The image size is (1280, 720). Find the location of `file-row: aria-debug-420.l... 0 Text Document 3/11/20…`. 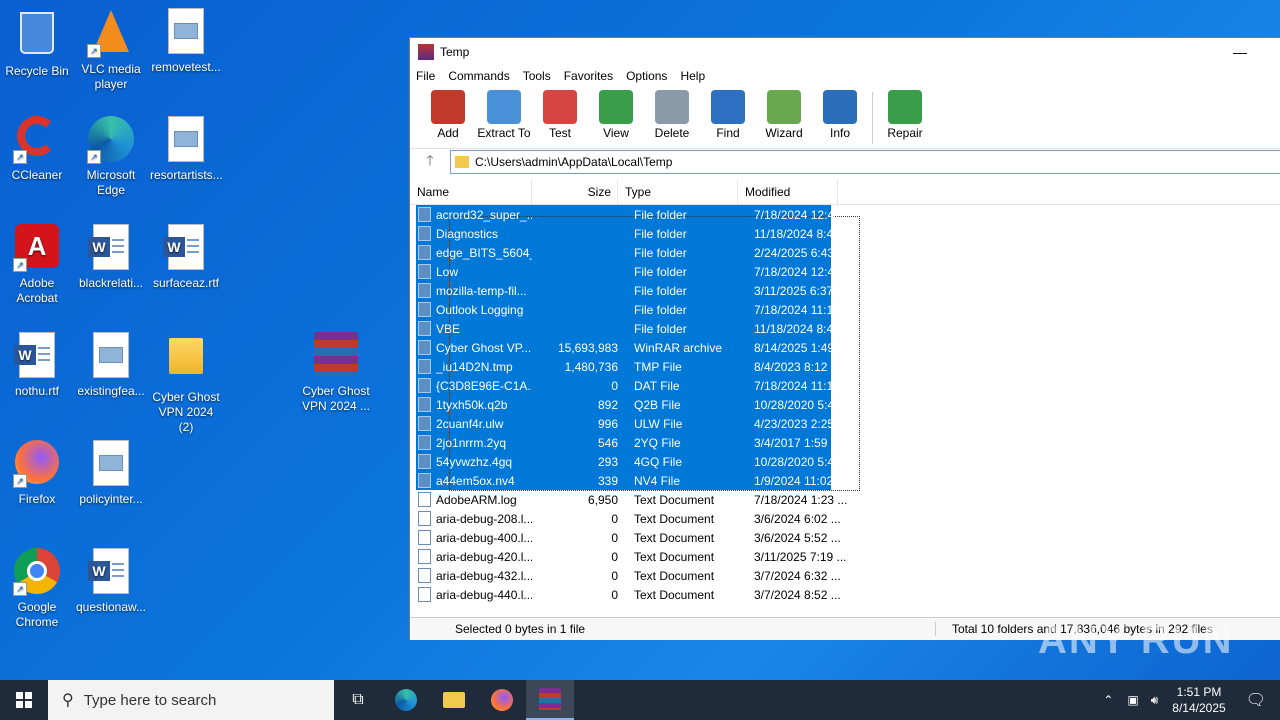

file-row: aria-debug-420.l... 0 Text Document 3/11/20… is located at coordinates (845, 556).